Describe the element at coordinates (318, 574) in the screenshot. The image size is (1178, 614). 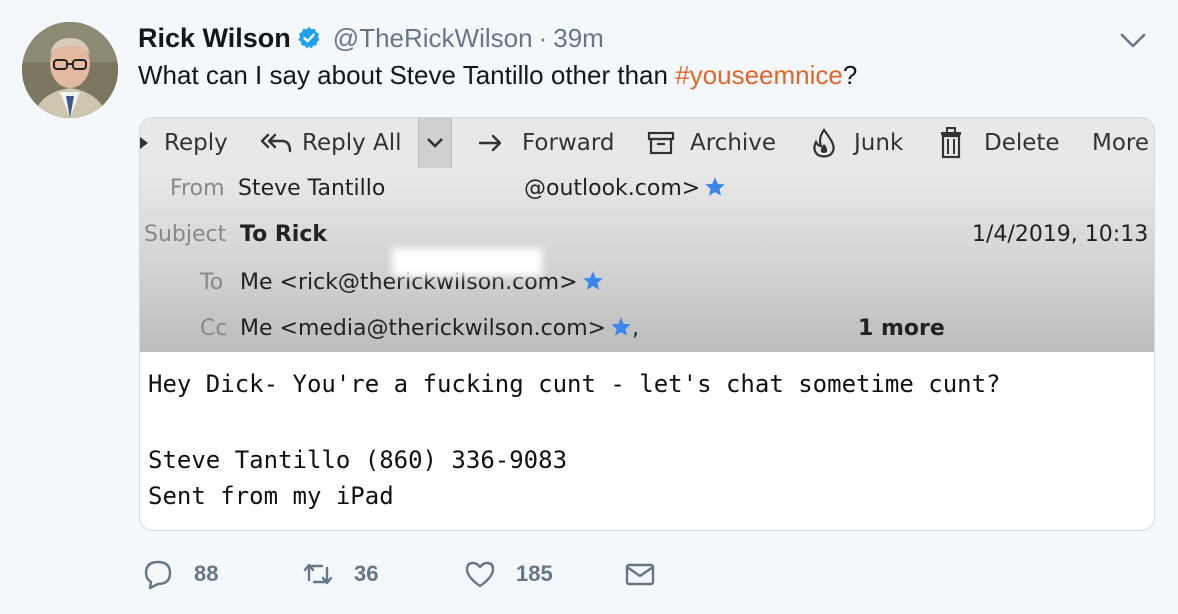
I see `retweet-icon` at that location.